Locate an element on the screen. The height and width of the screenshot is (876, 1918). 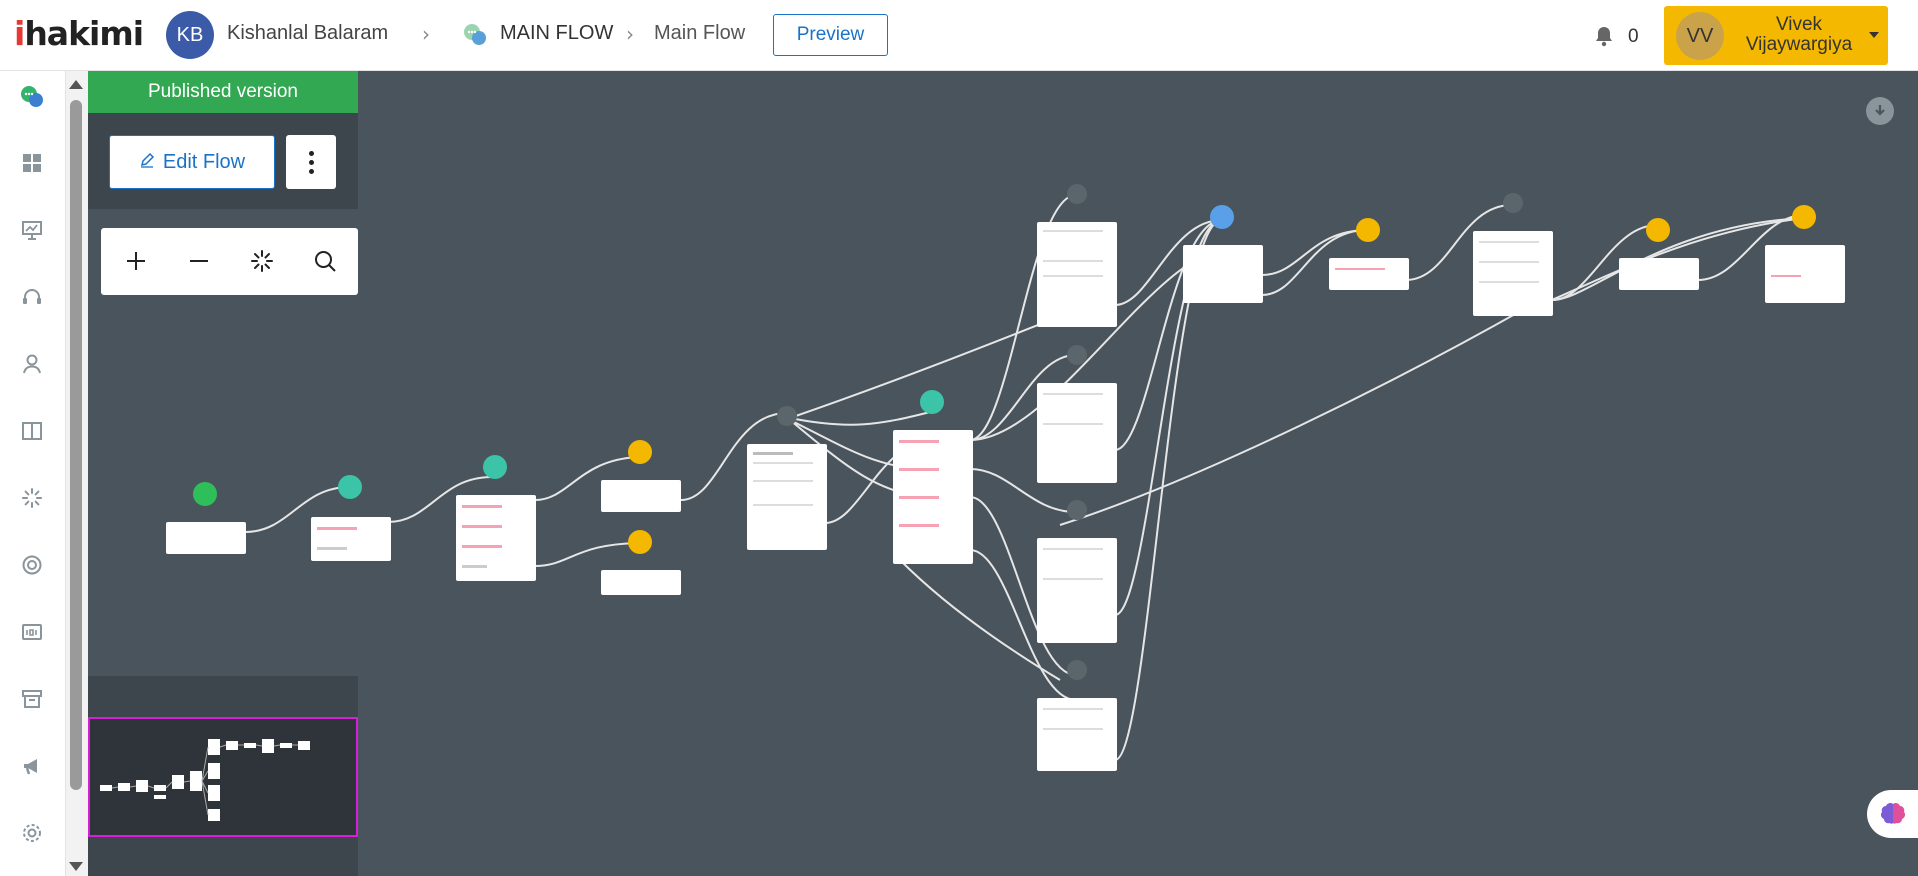
edit-flow-button: Edit Flow is located at coordinates (192, 162).